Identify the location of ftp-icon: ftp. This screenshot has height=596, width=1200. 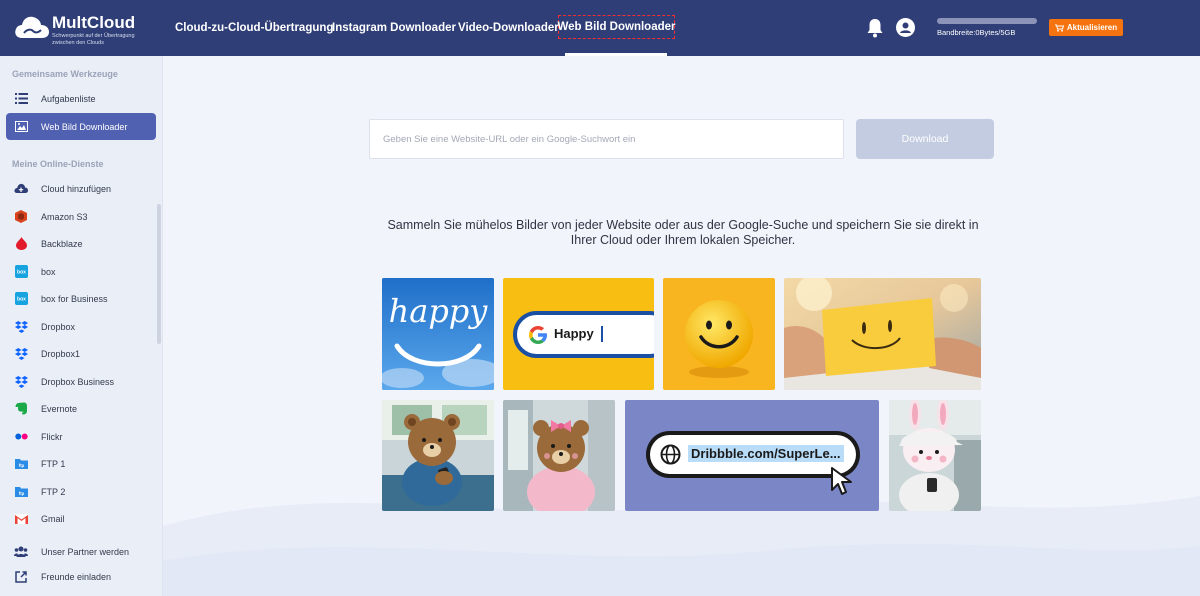
(21, 492).